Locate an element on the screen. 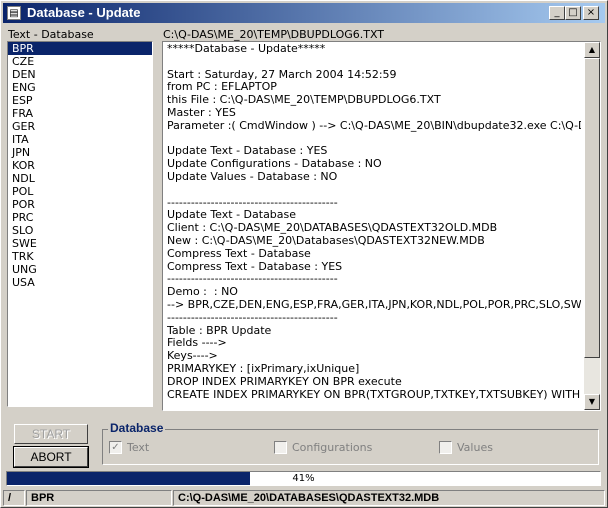 The height and width of the screenshot is (508, 608). start-button: START is located at coordinates (51, 434).